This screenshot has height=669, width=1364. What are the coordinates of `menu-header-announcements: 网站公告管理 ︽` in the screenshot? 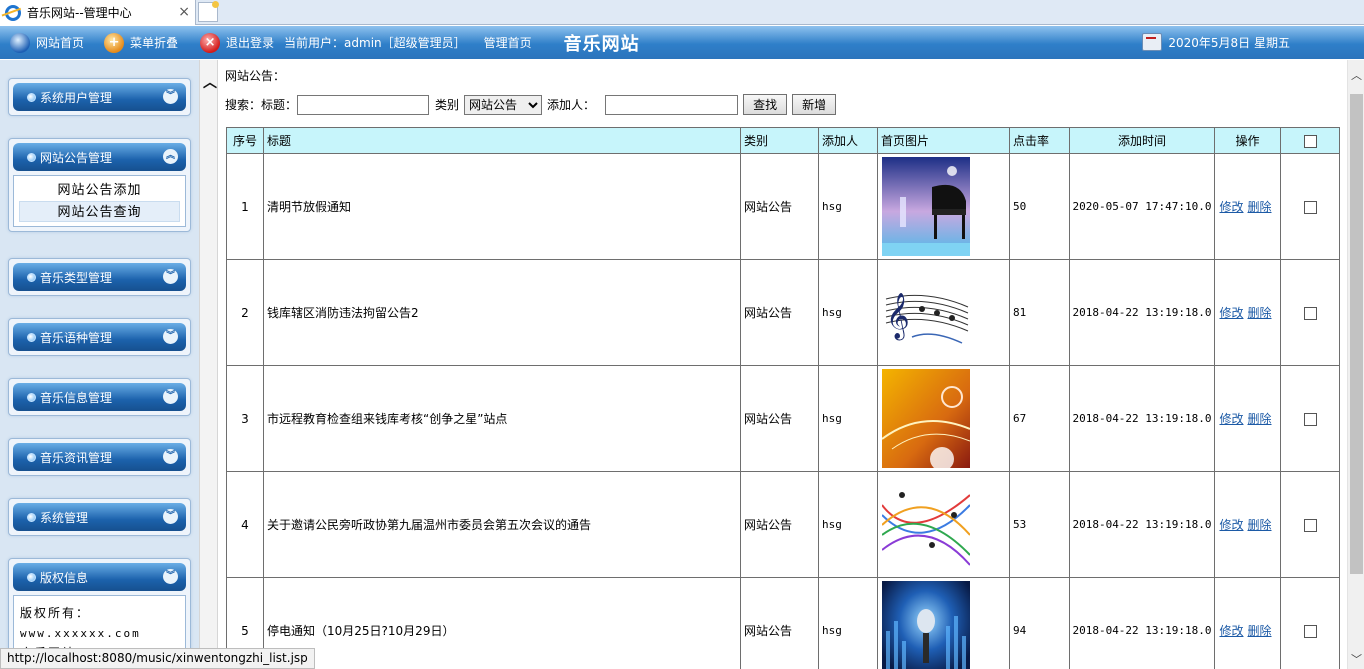 It's located at (99, 157).